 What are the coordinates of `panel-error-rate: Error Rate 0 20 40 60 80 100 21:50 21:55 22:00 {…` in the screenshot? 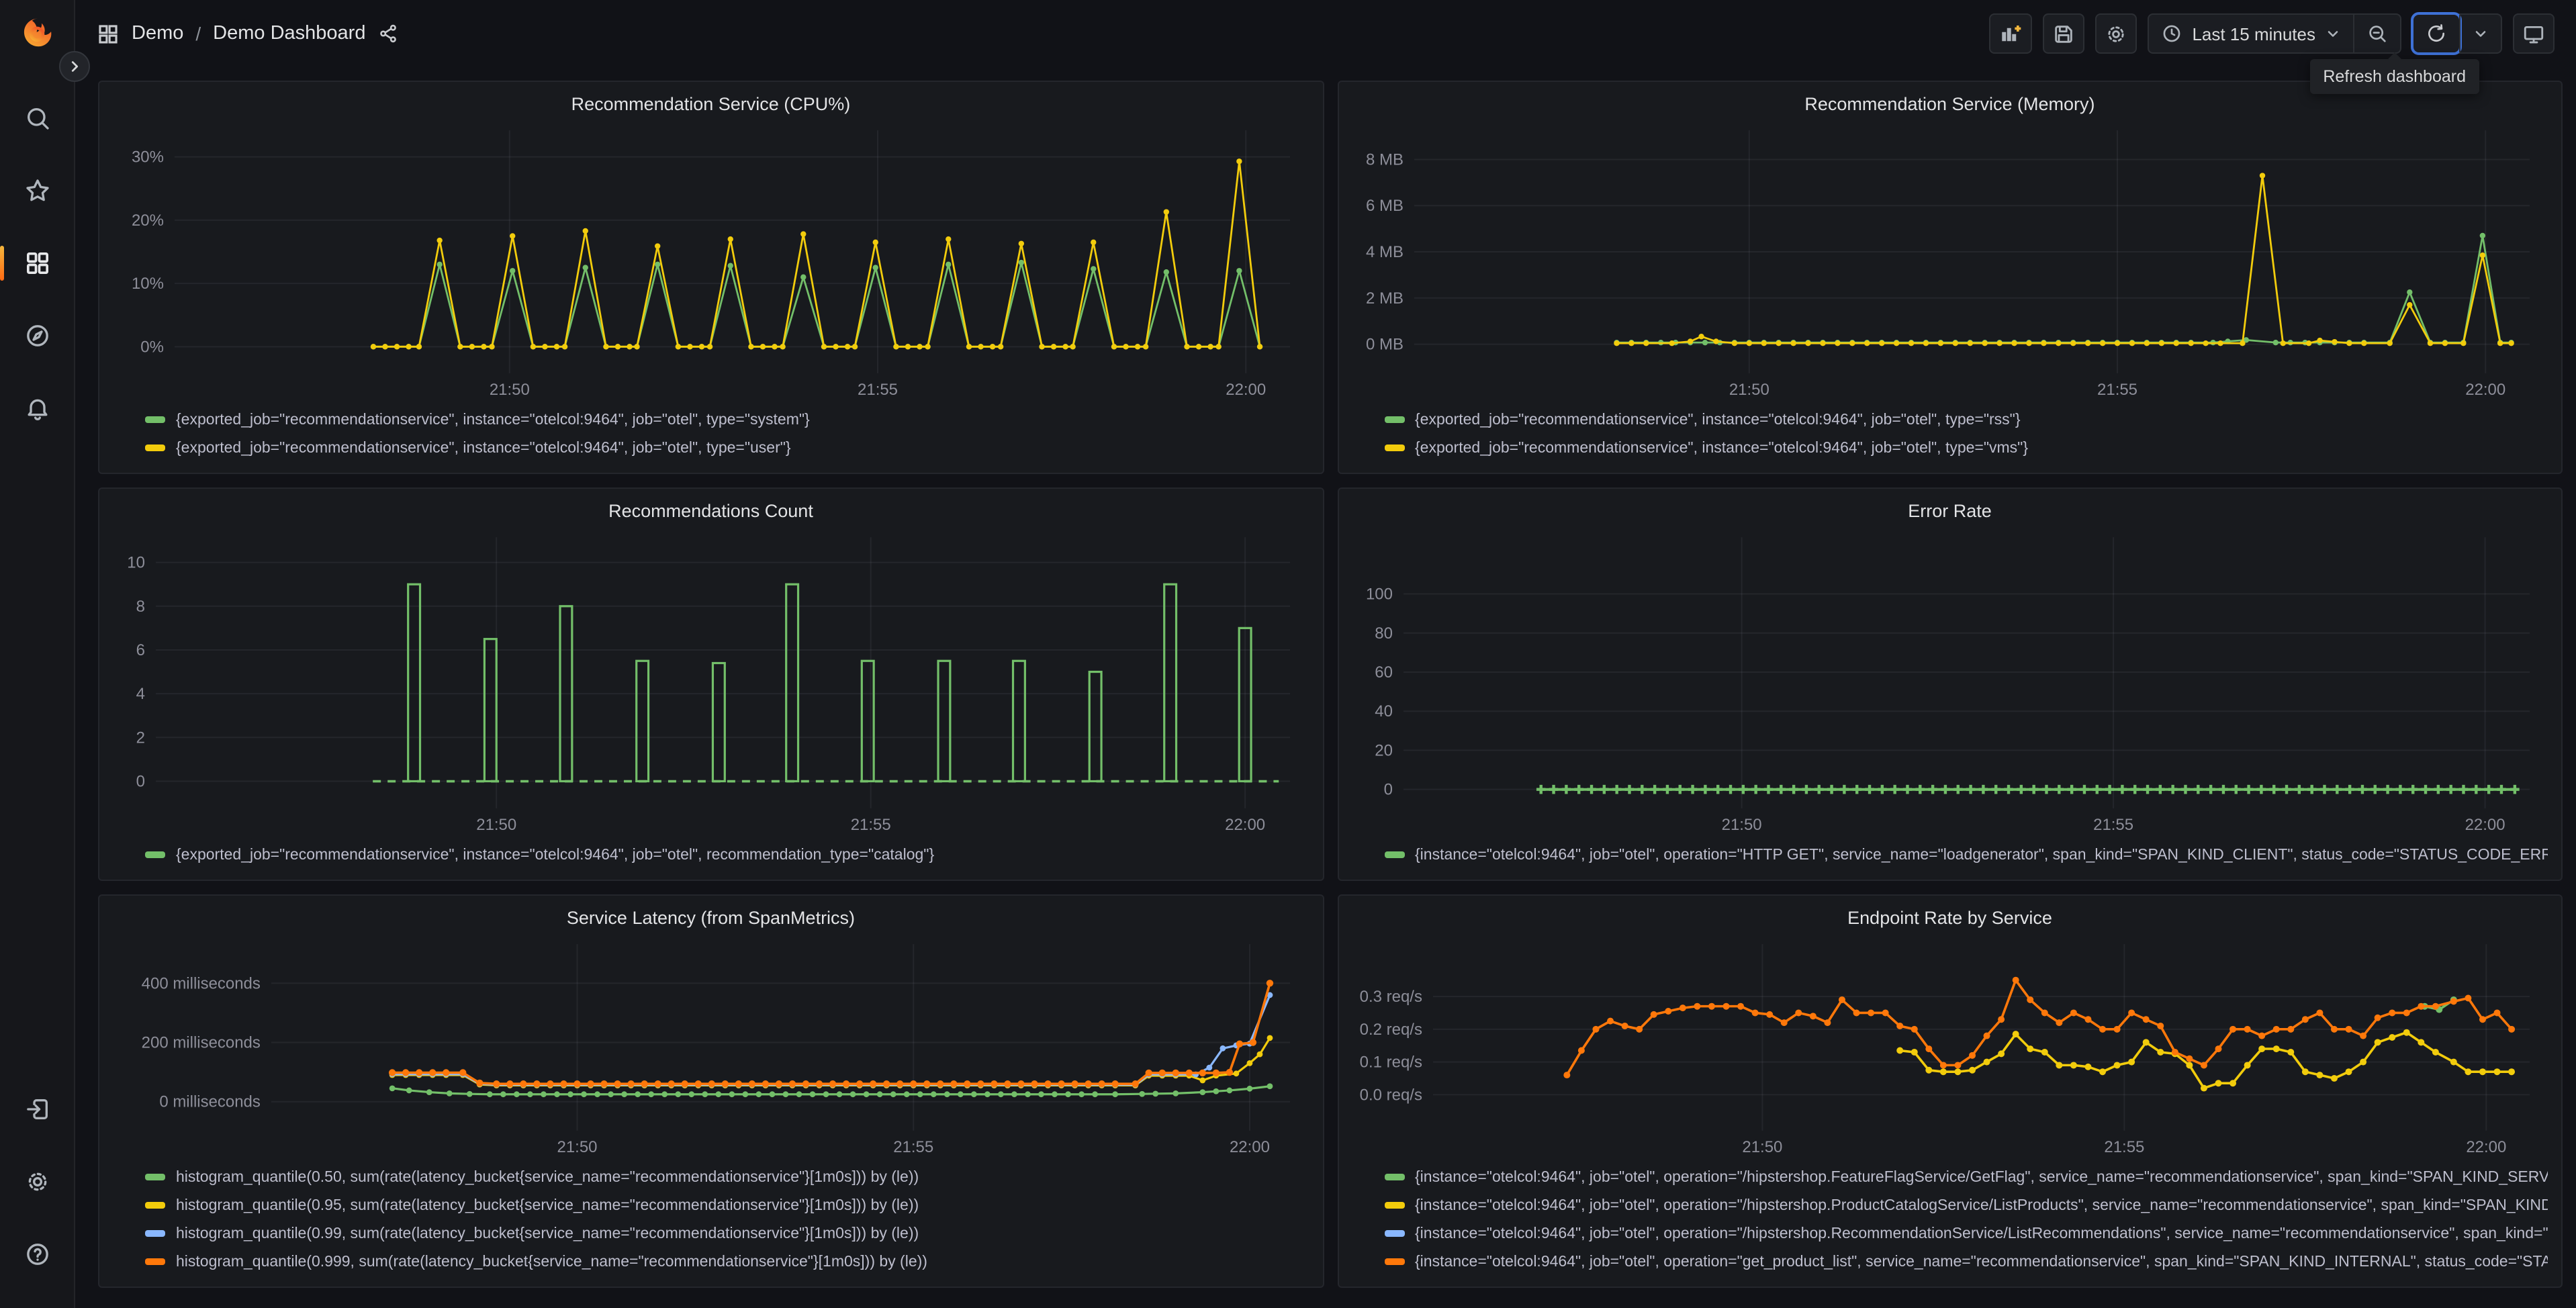 It's located at (1950, 684).